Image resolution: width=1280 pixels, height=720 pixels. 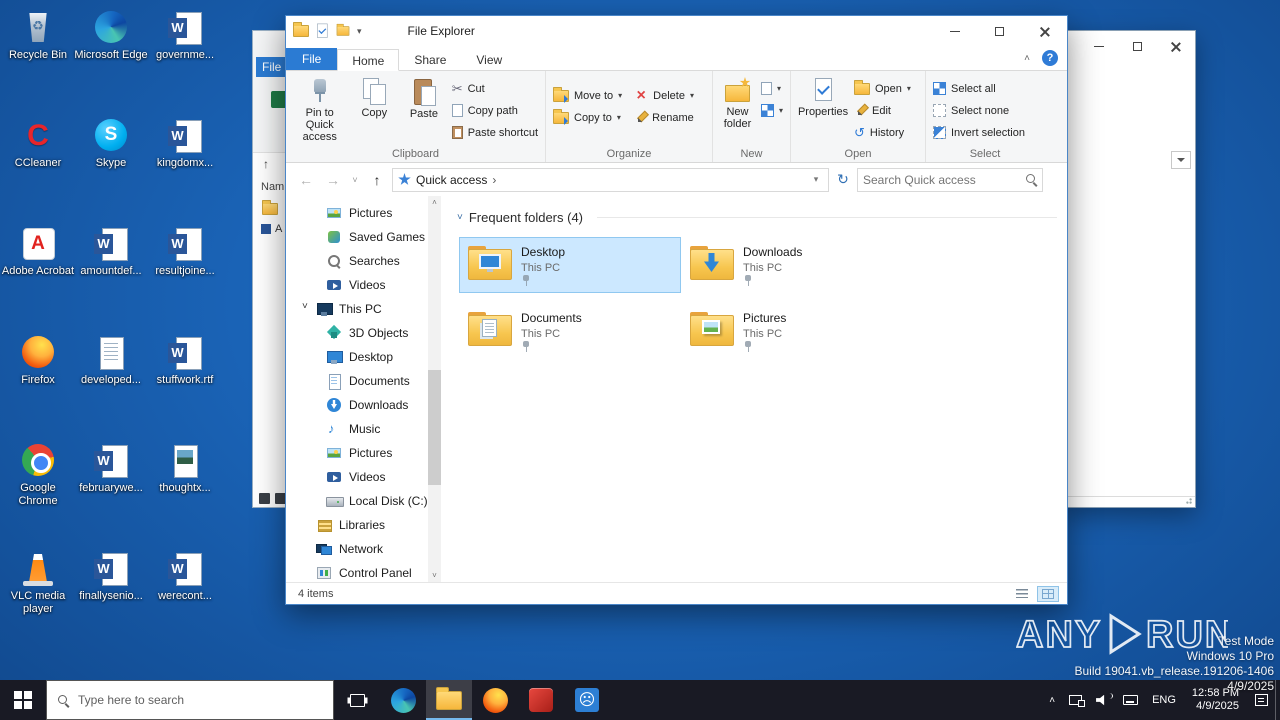 What do you see at coordinates (363, 525) in the screenshot?
I see `sidebar-item-libraries: Libraries` at bounding box center [363, 525].